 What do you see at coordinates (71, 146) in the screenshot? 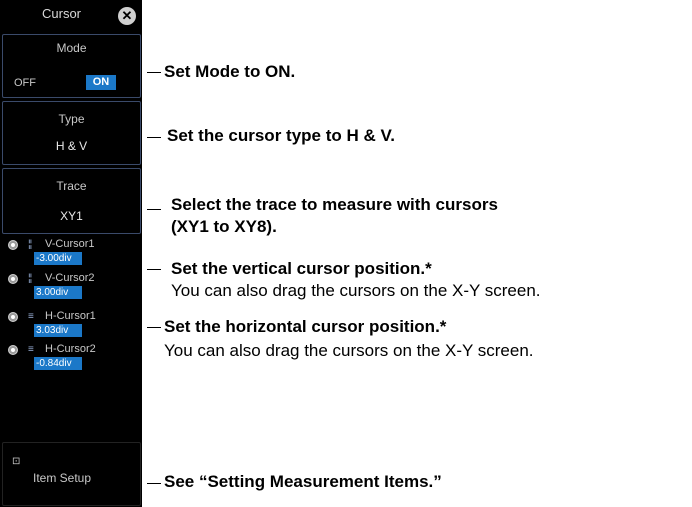
I see `type-value: H & V` at bounding box center [71, 146].